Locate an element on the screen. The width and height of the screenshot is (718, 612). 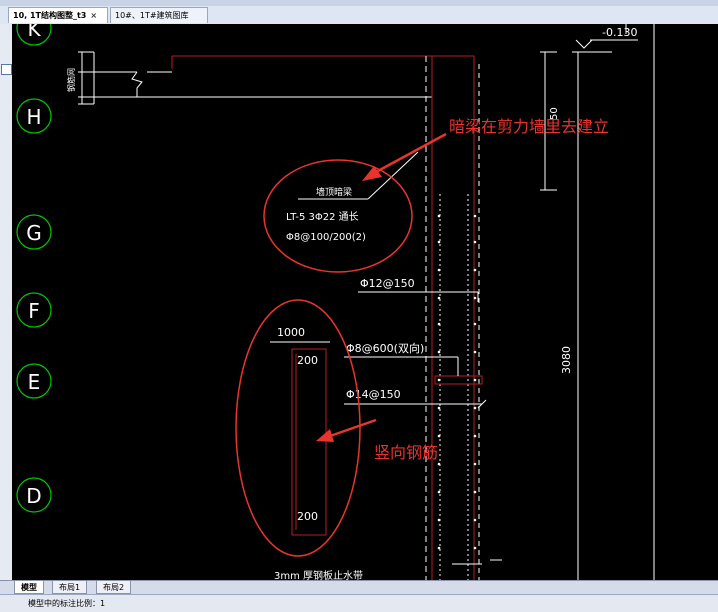
axis-label-f: F is located at coordinates (34, 311).